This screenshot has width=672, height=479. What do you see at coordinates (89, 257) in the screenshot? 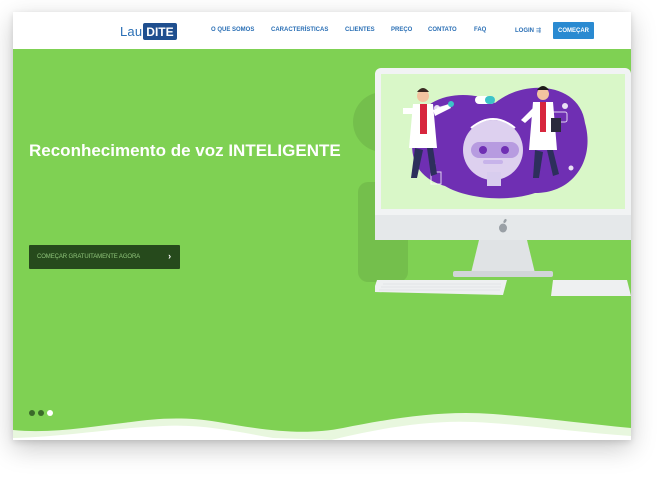
I see `cta-label: COMEÇAR GRATUITAMENTE AGORA` at bounding box center [89, 257].